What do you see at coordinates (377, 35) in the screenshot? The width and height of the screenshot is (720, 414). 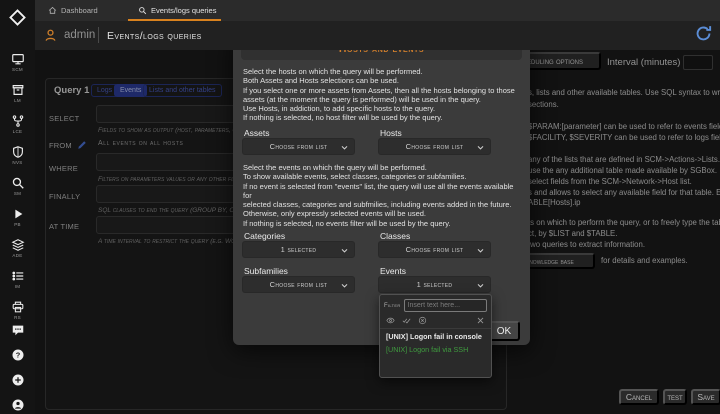 I see `sub-header: admin Events/logs queries` at bounding box center [377, 35].